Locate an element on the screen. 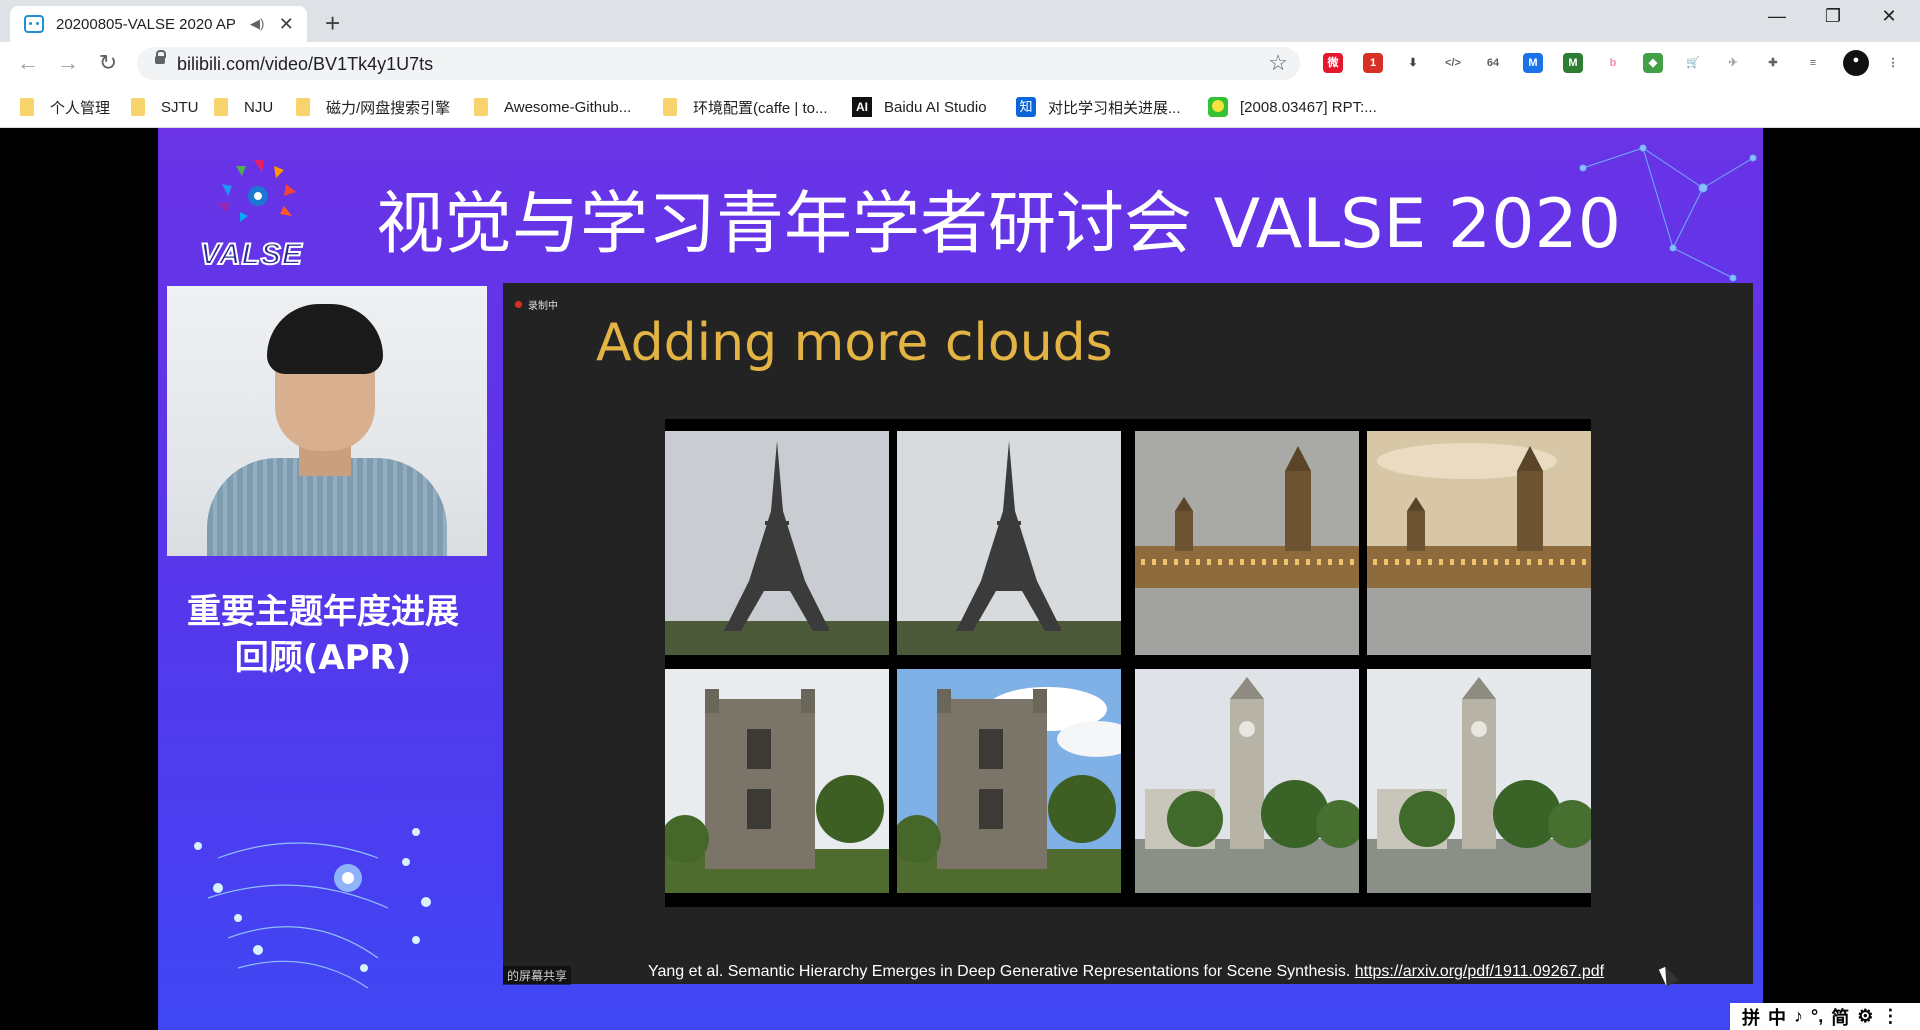 The width and height of the screenshot is (1920, 1030). pinyin-icon: 拼 is located at coordinates (1751, 1017).